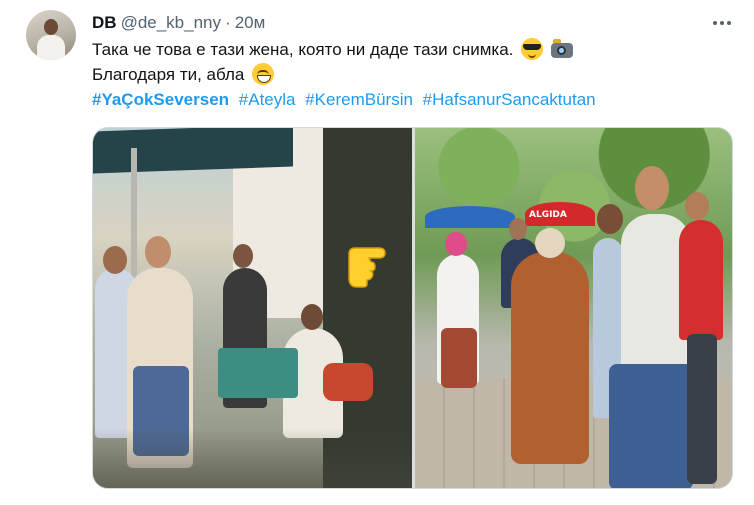 The image size is (754, 505). I want to click on photo-bicycle-basket, so click(348, 382).